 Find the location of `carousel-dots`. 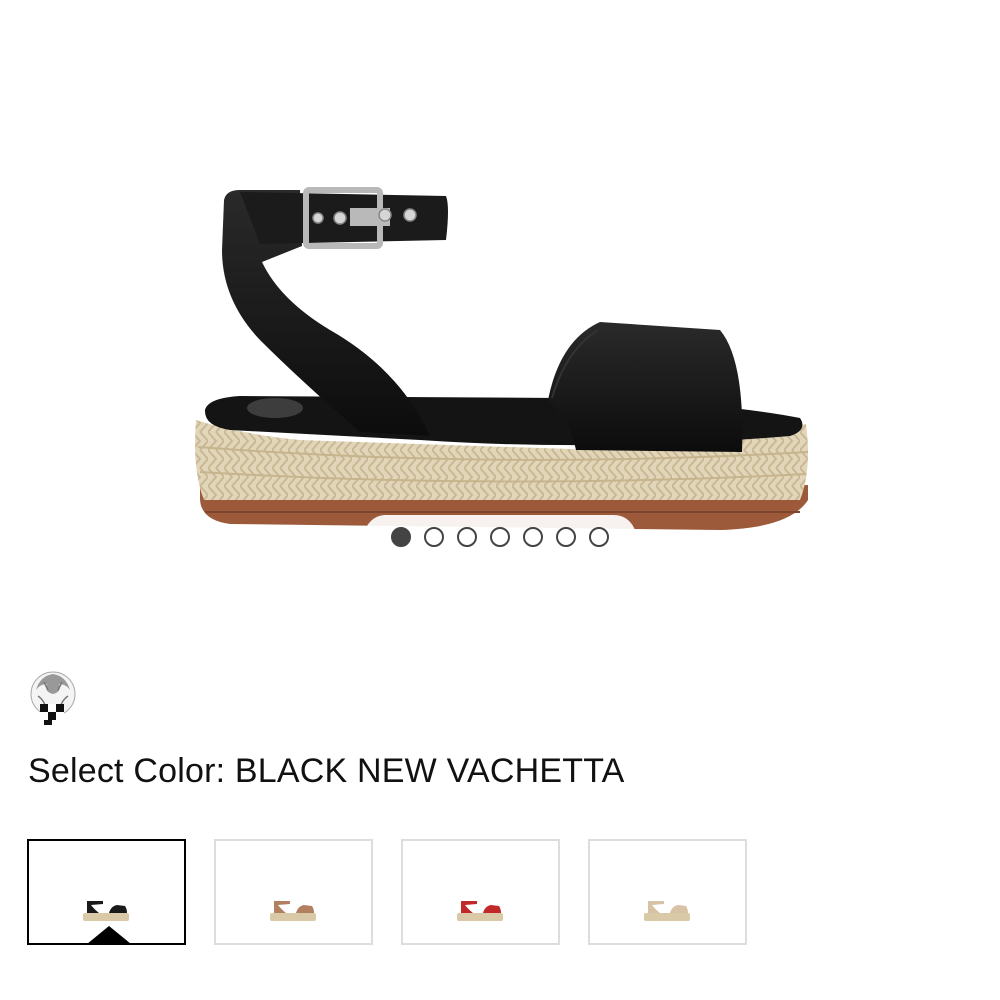

carousel-dots is located at coordinates (500, 537).